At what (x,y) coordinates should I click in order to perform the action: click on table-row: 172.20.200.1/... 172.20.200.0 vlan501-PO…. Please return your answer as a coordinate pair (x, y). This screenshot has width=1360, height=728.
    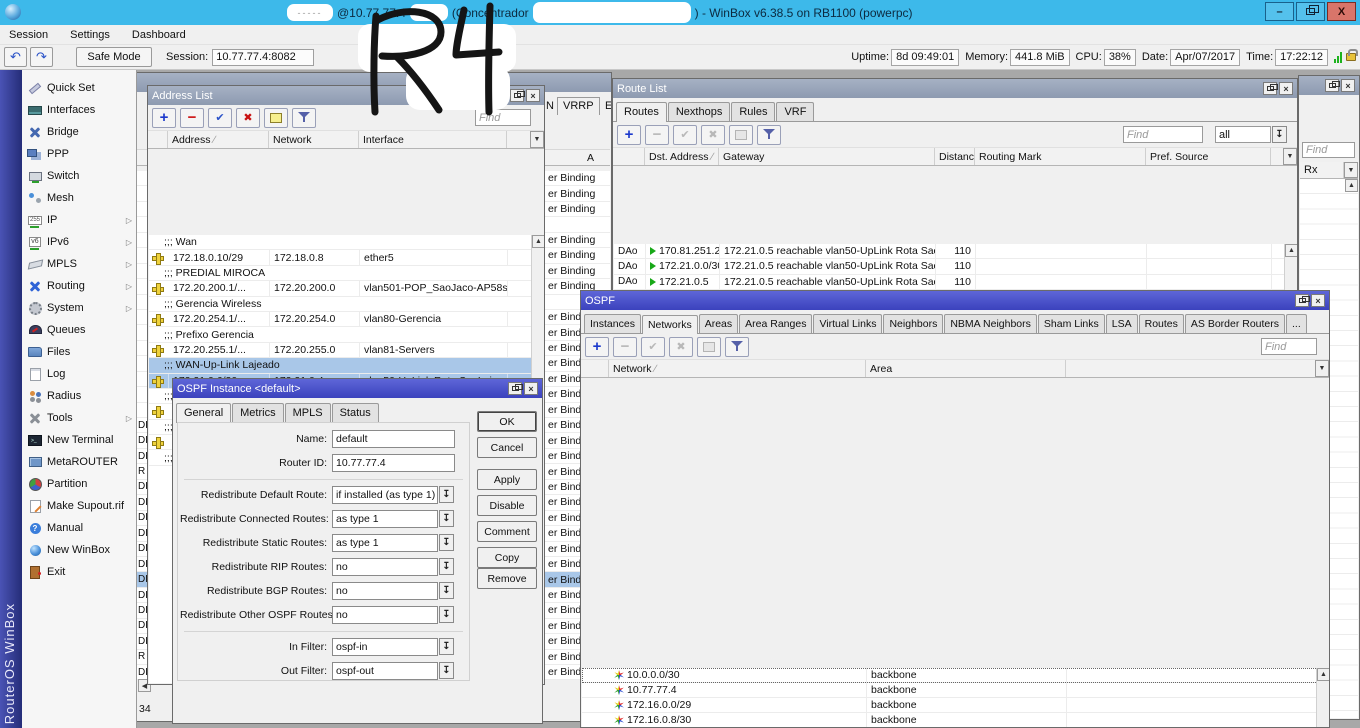
    Looking at the image, I should click on (346, 289).